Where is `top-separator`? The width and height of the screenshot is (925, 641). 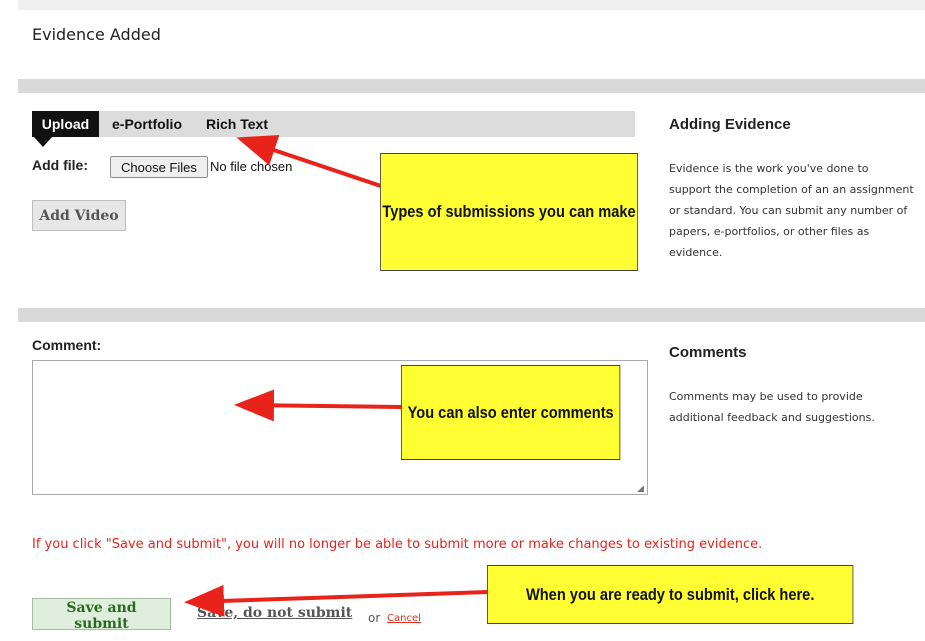
top-separator is located at coordinates (471, 5).